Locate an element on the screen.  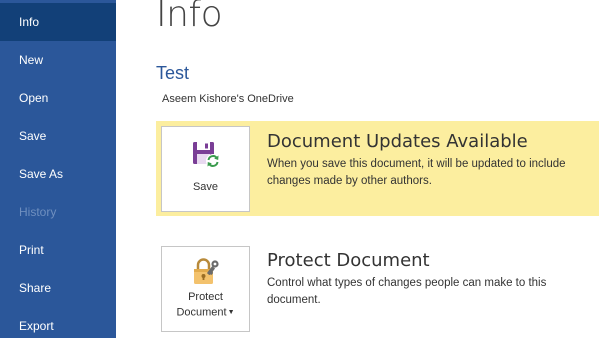
sidebar-item-history: History is located at coordinates (38, 212).